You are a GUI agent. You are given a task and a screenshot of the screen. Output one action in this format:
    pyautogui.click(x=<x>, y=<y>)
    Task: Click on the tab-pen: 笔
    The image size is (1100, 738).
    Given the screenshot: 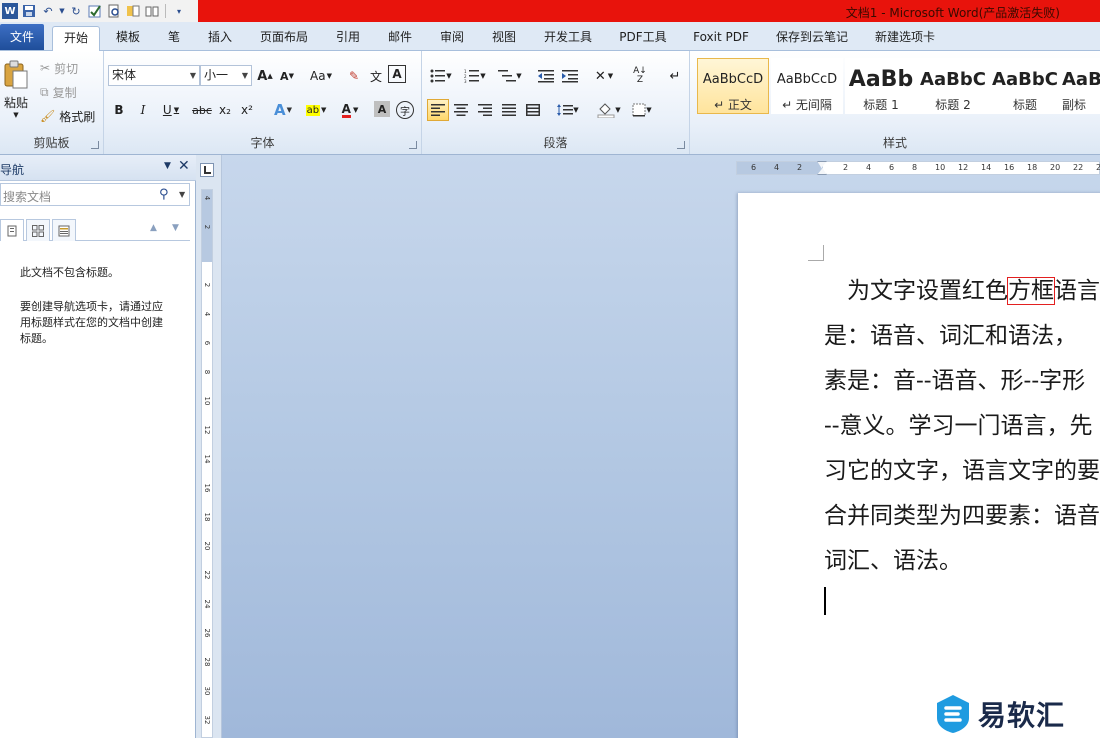 What is the action you would take?
    pyautogui.click(x=174, y=38)
    